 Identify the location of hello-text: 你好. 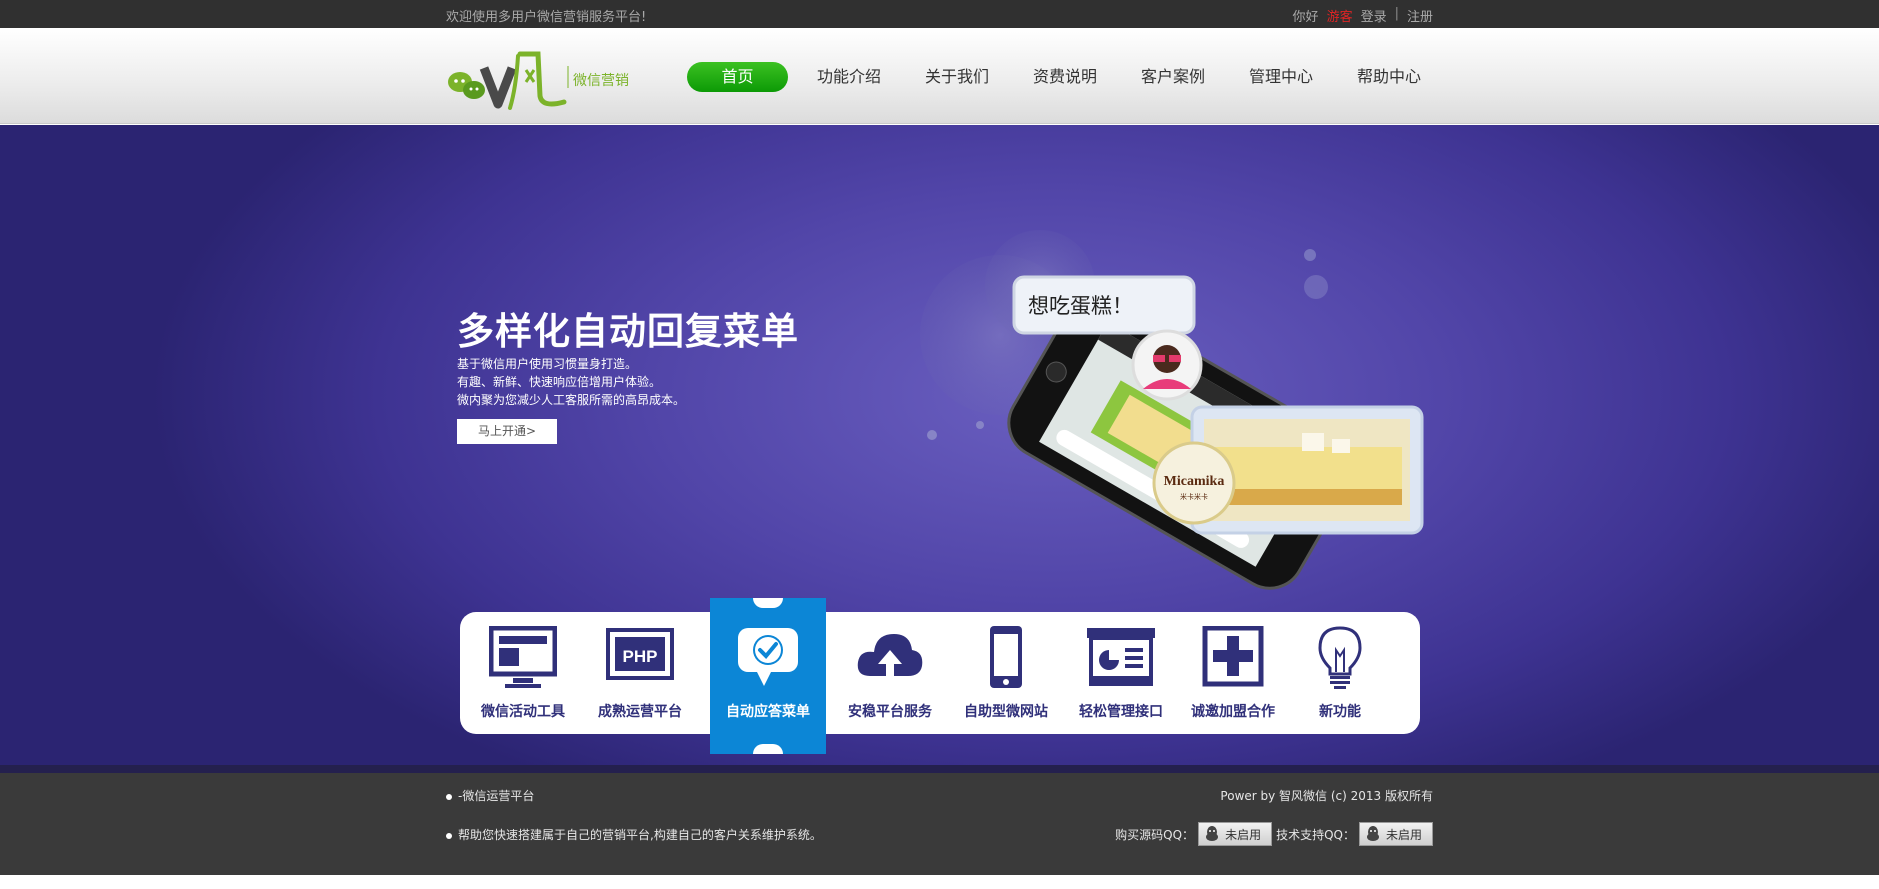
(1305, 17).